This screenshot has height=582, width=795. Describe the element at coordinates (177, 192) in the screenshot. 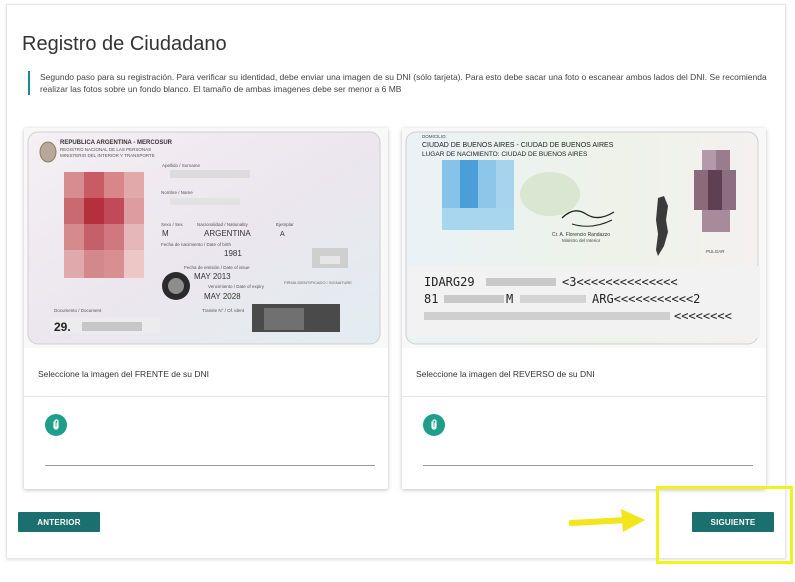

I see `front-nombre-label: Nombre / Name` at that location.